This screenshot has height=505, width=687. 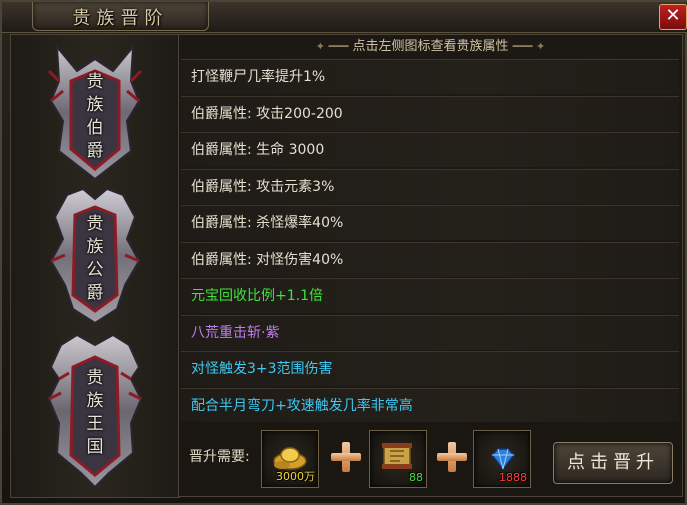 I want to click on hint-bar: ✦ ━━━ 点击左侧图标查看贵族属性 ━━━ ✦, so click(x=430, y=47).